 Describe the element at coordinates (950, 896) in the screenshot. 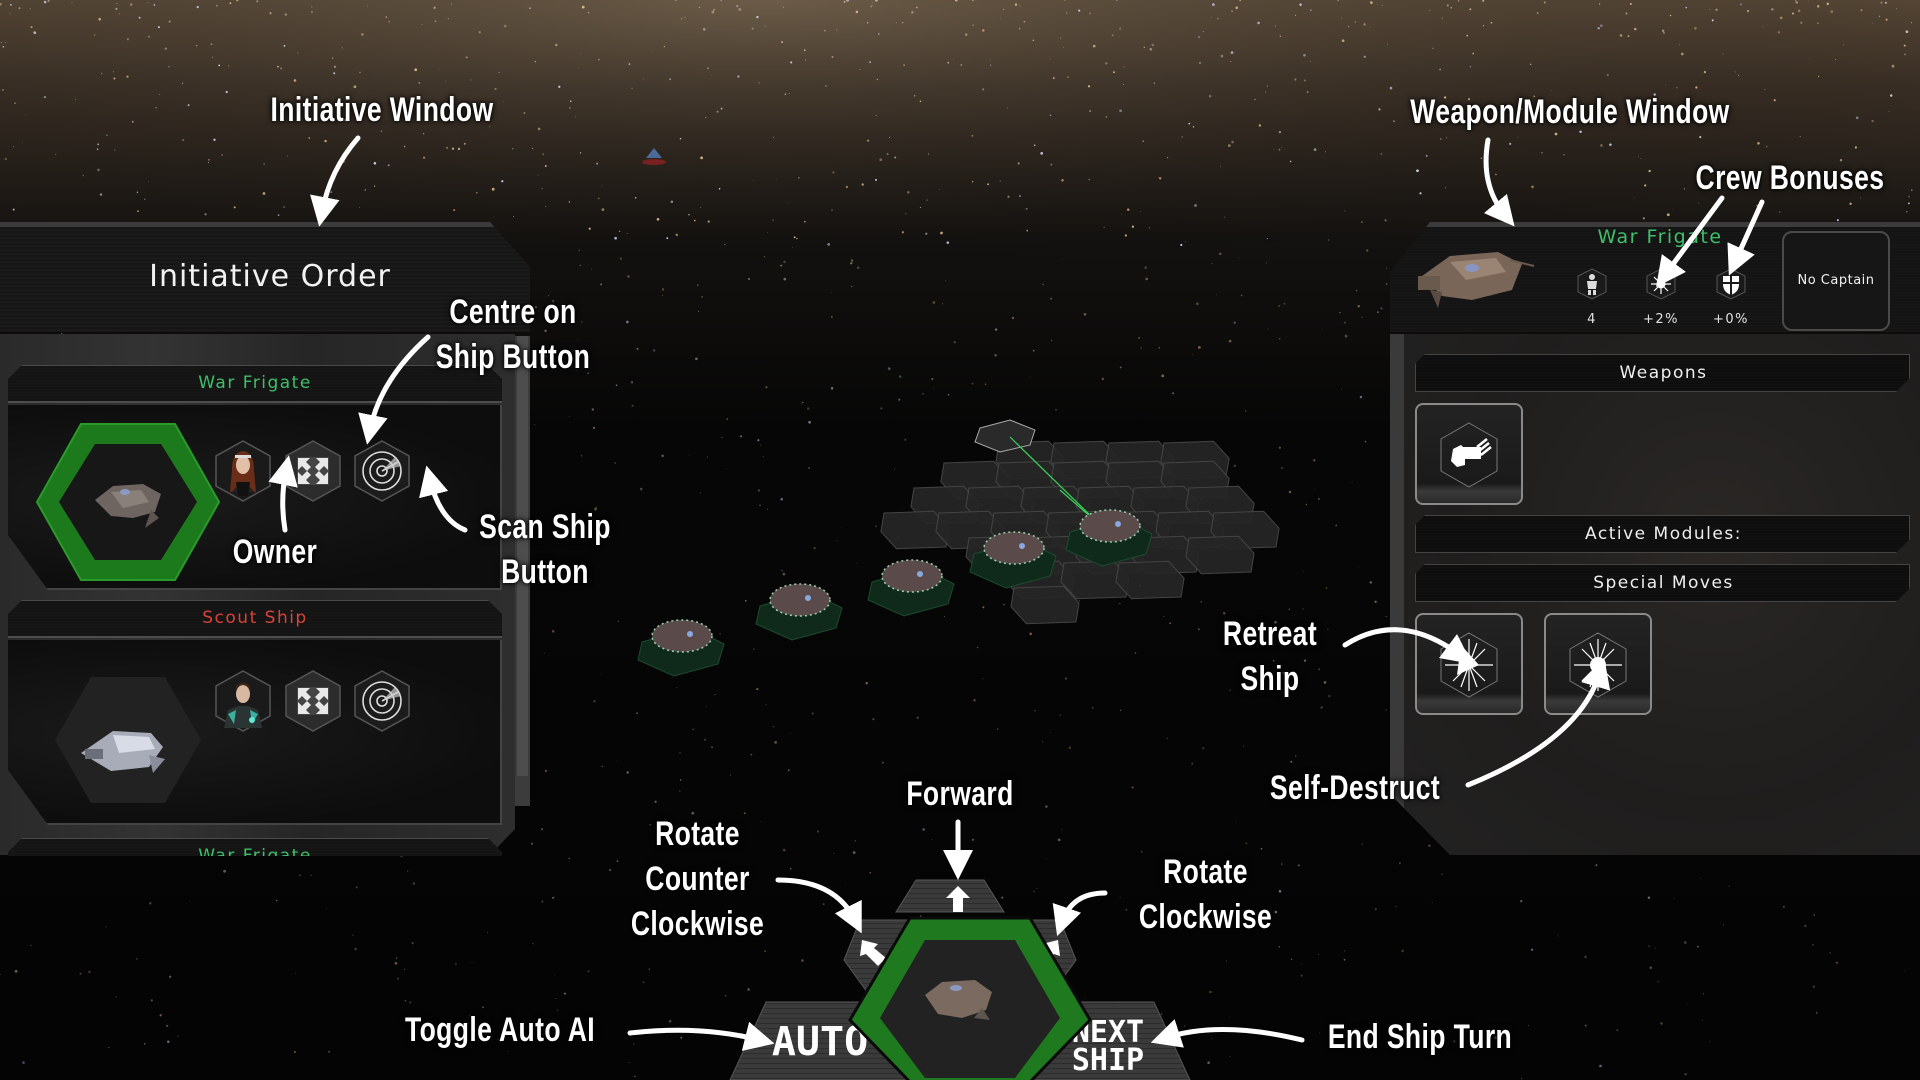

I see `forward-button` at that location.